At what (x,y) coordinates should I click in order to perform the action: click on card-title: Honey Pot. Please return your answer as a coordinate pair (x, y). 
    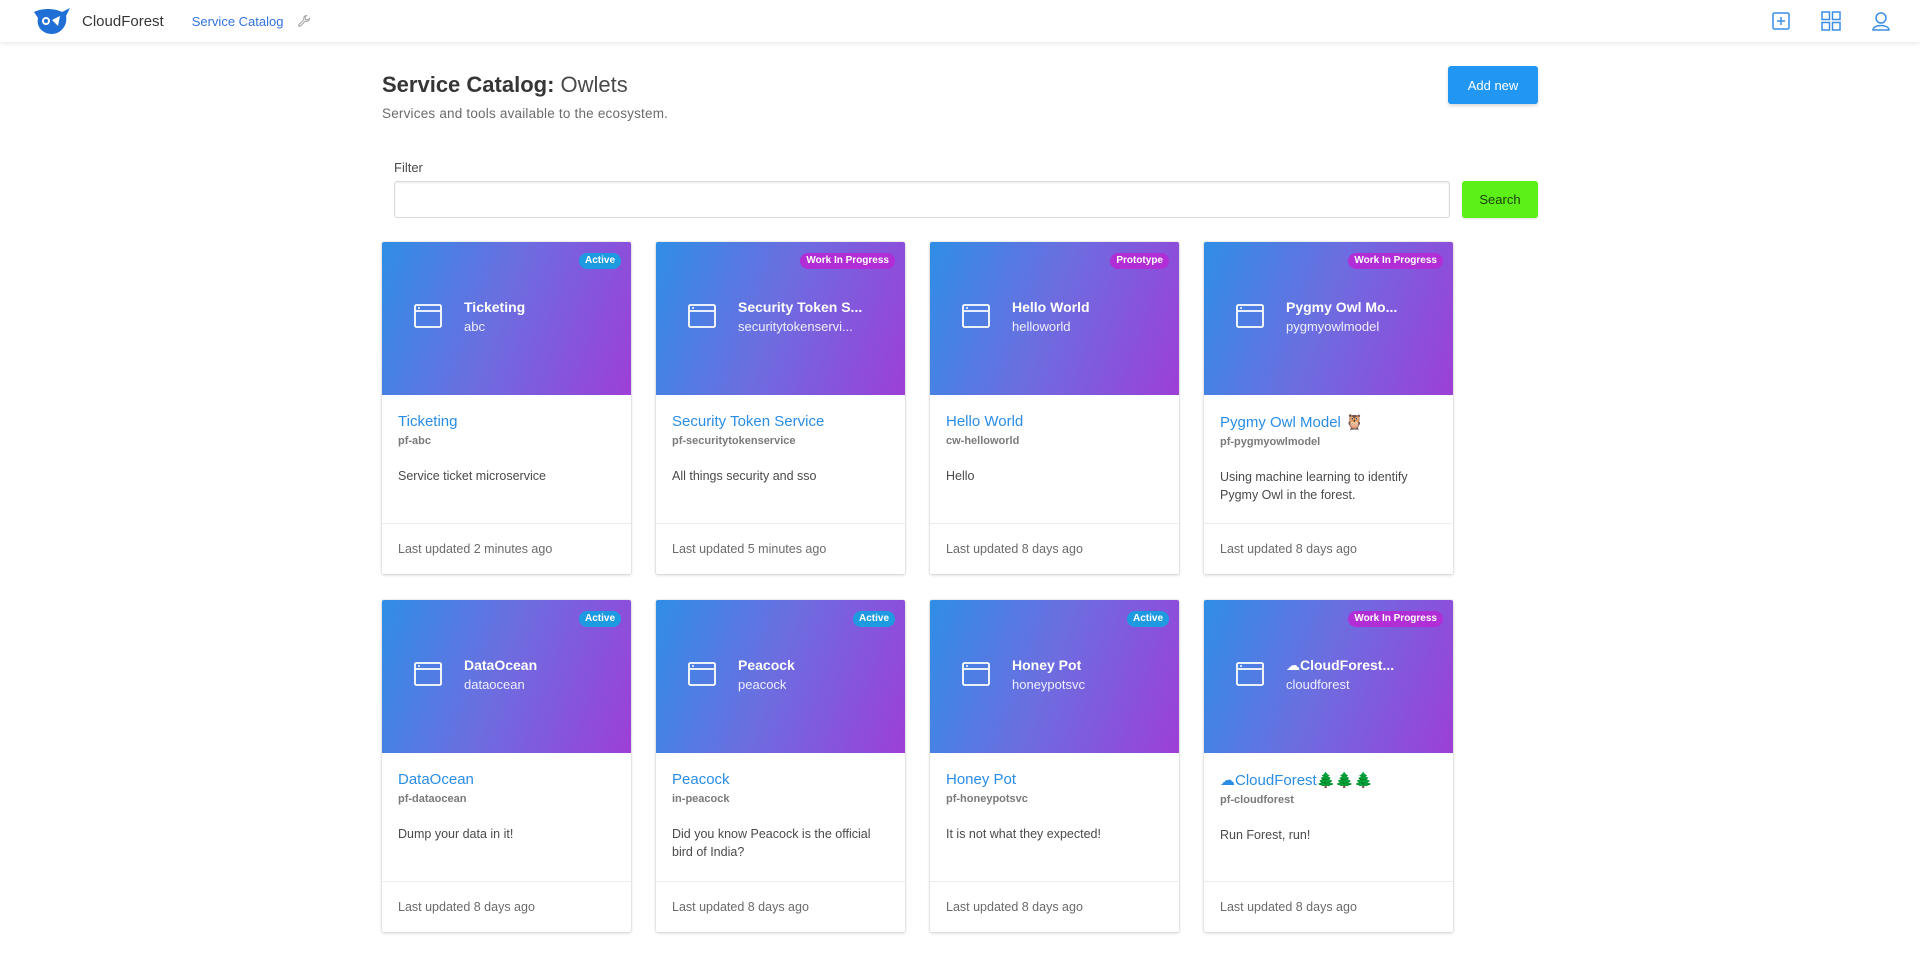
    Looking at the image, I should click on (1054, 779).